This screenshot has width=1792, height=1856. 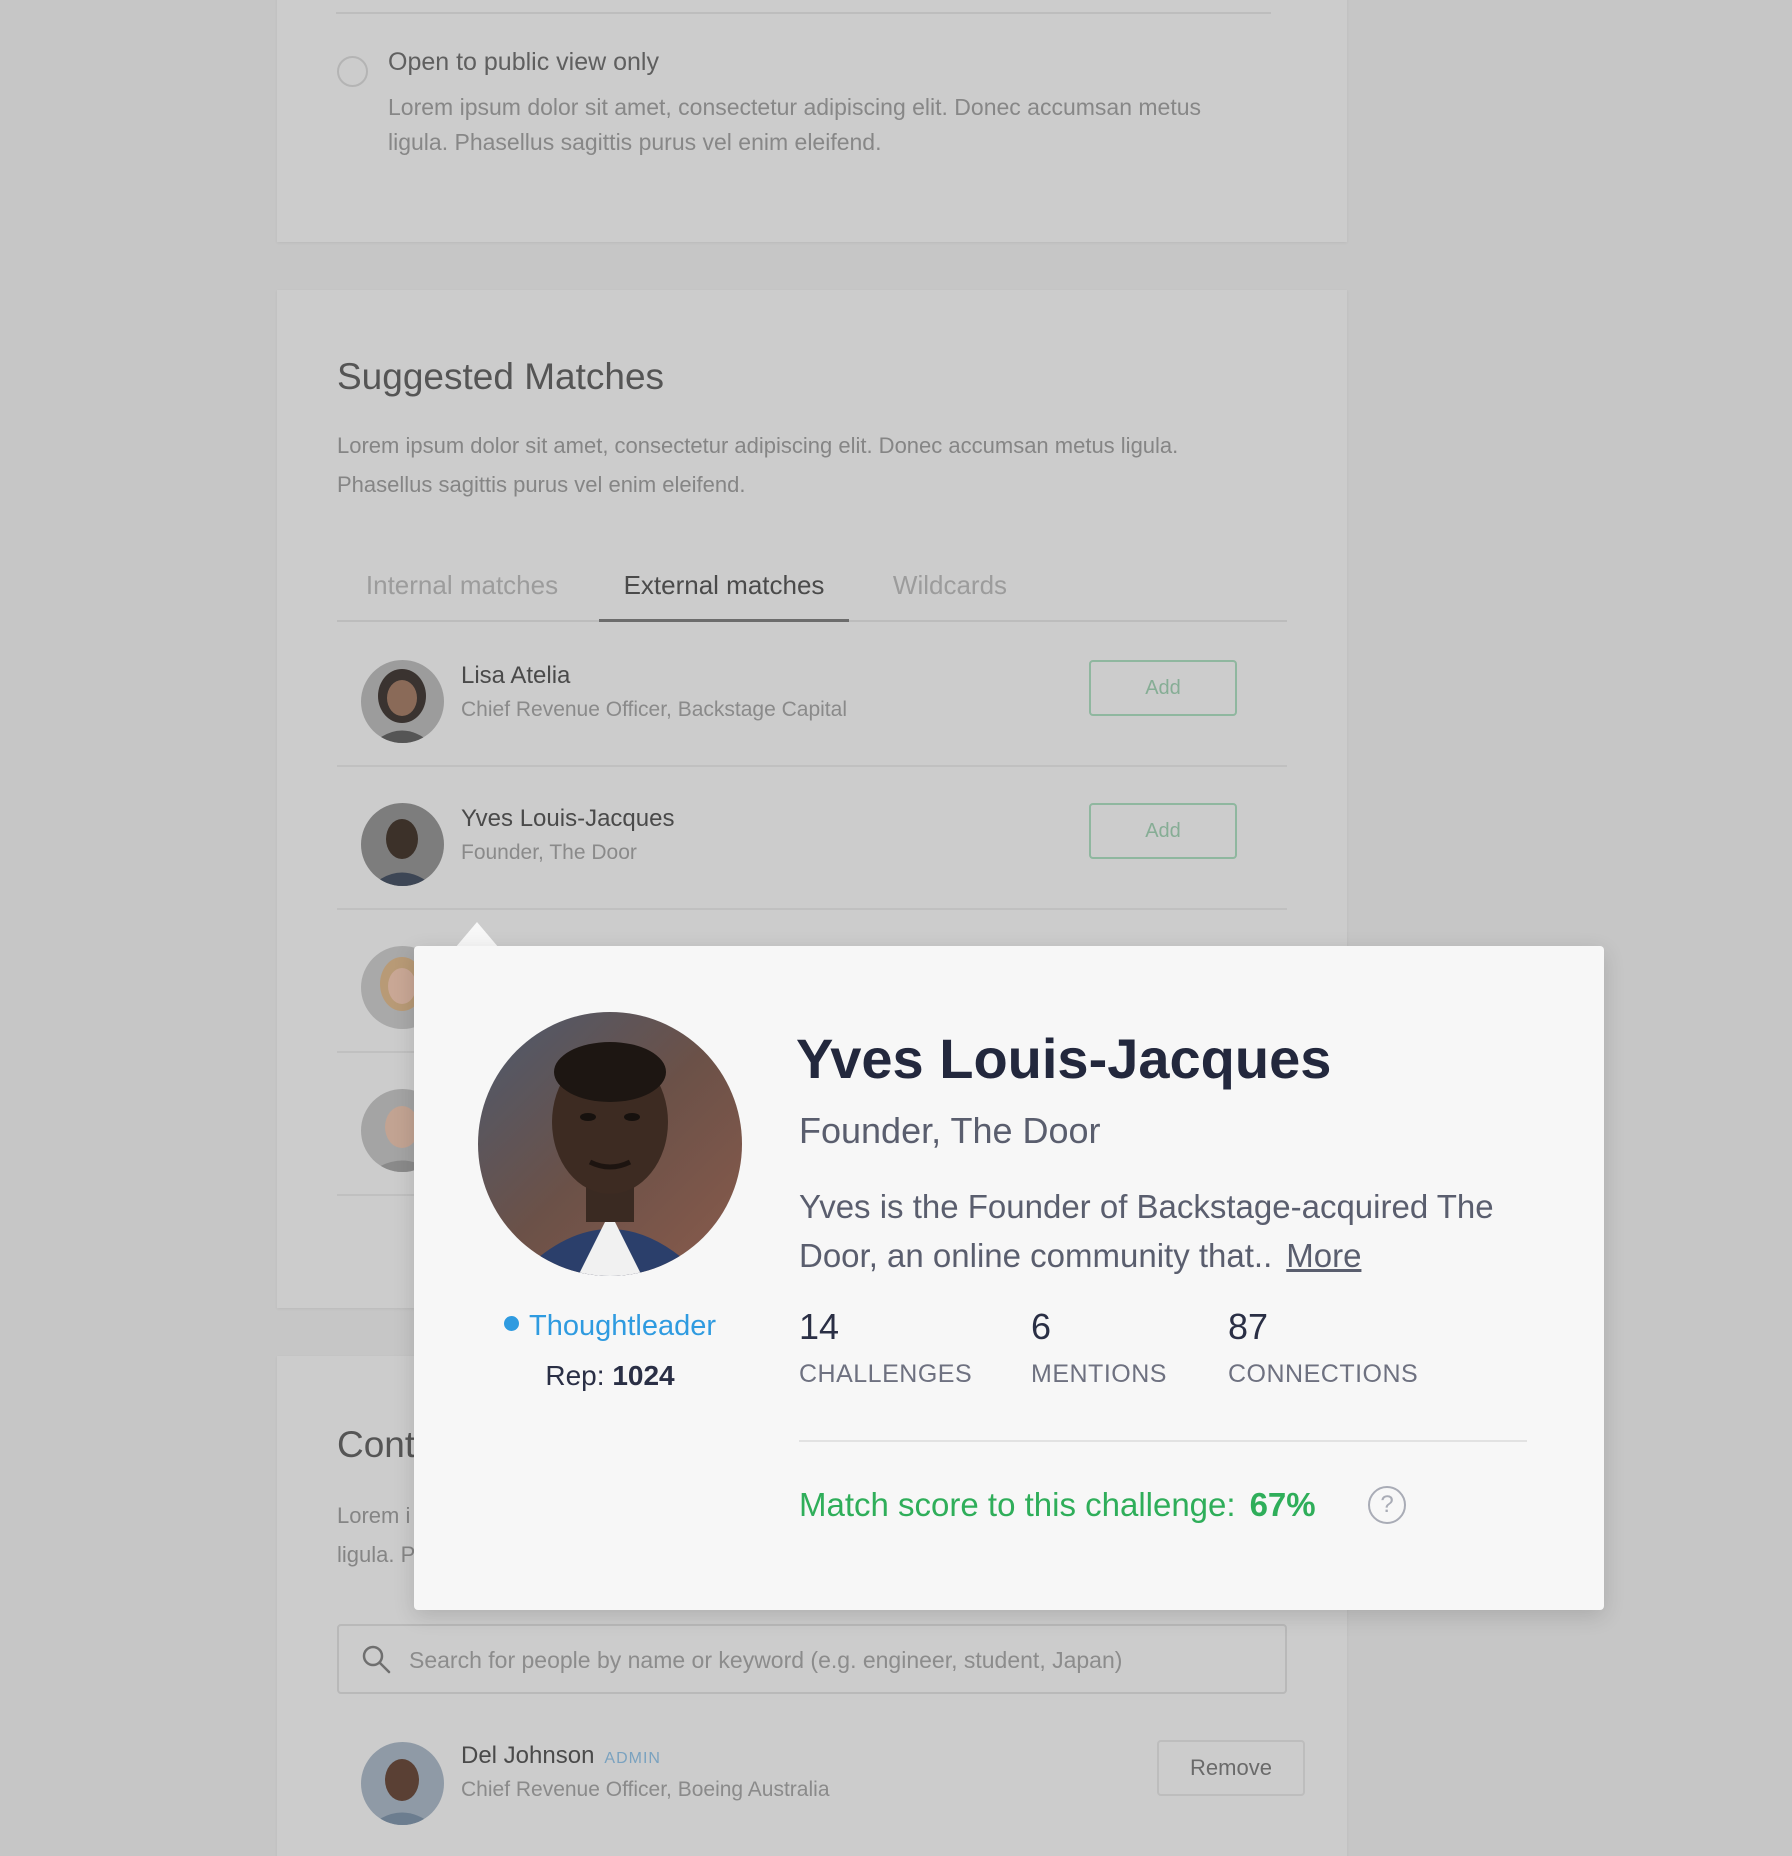 I want to click on more-link: More, so click(x=1323, y=1255).